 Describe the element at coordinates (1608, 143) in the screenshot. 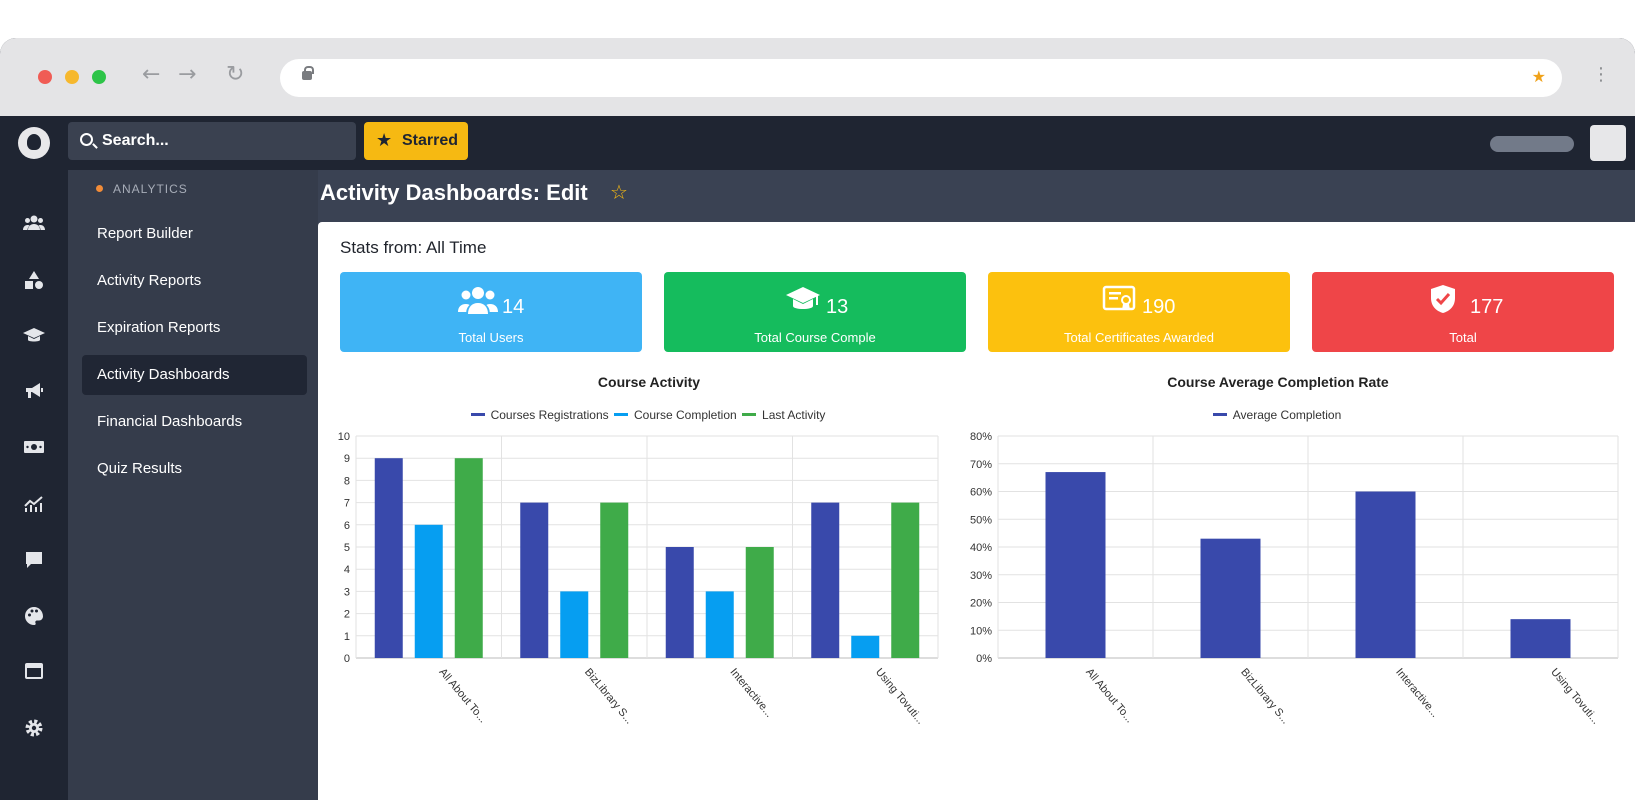

I see `avatar` at that location.